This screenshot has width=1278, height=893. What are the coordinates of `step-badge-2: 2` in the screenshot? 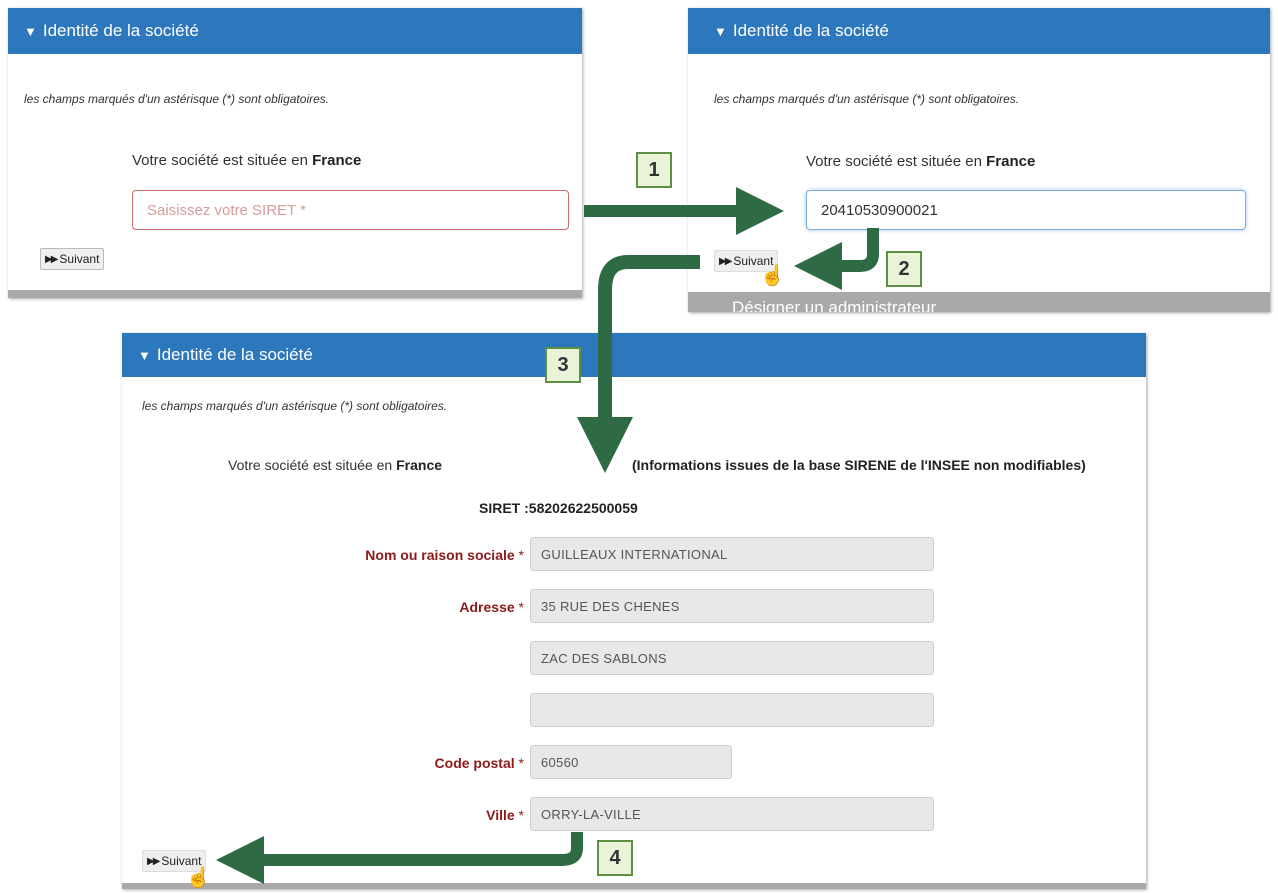 It's located at (904, 269).